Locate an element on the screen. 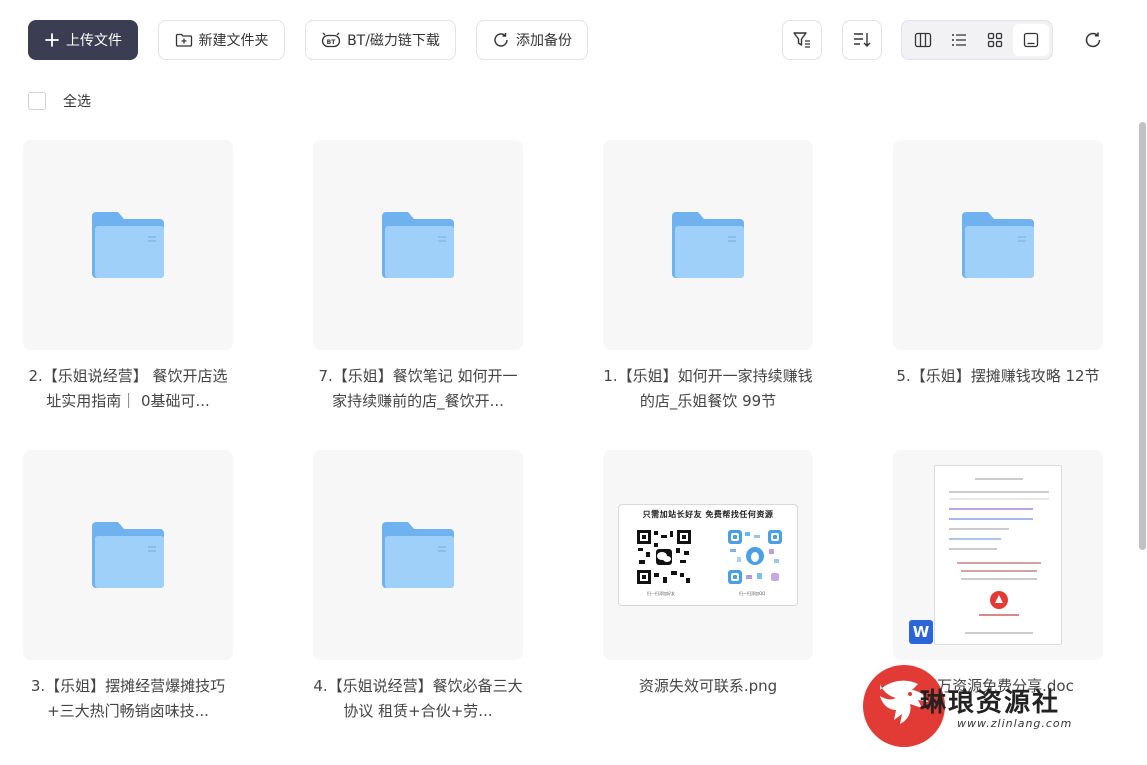  doc-preview is located at coordinates (998, 555).